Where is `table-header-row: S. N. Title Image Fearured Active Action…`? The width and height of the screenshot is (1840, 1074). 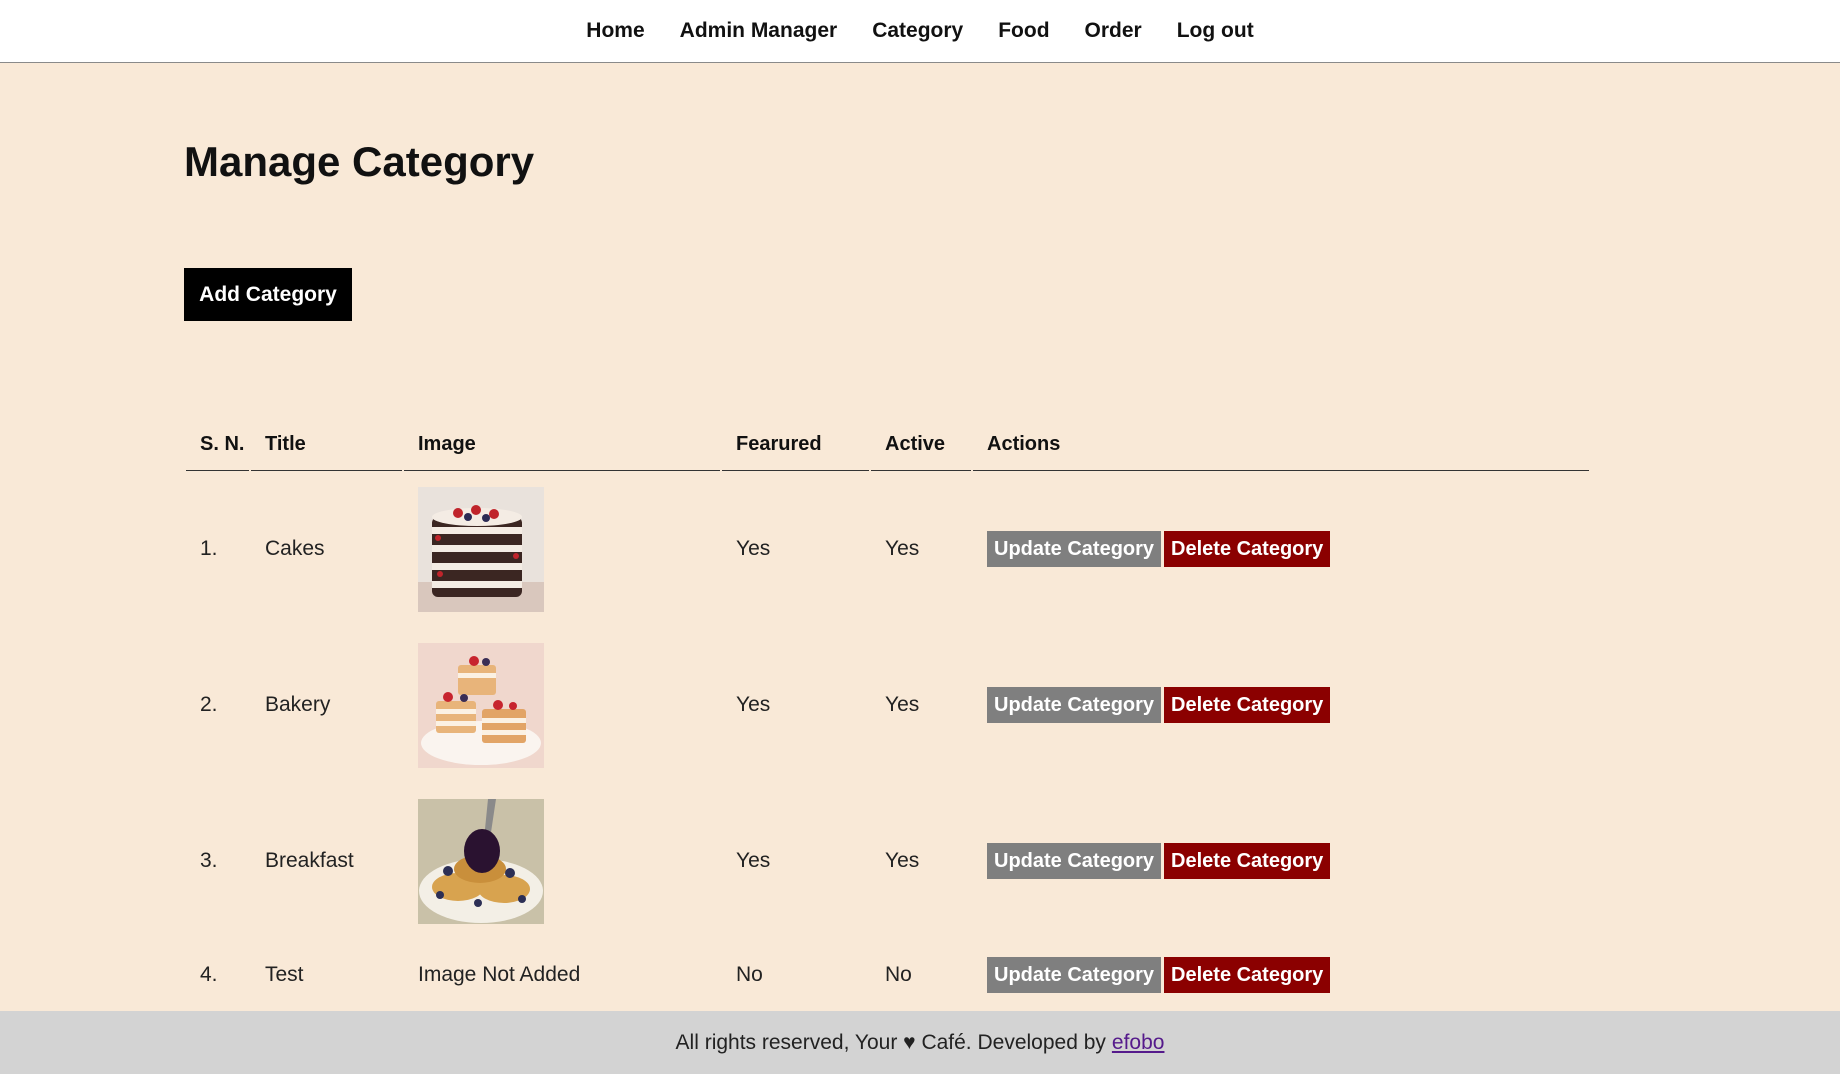 table-header-row: S. N. Title Image Fearured Active Action… is located at coordinates (887, 445).